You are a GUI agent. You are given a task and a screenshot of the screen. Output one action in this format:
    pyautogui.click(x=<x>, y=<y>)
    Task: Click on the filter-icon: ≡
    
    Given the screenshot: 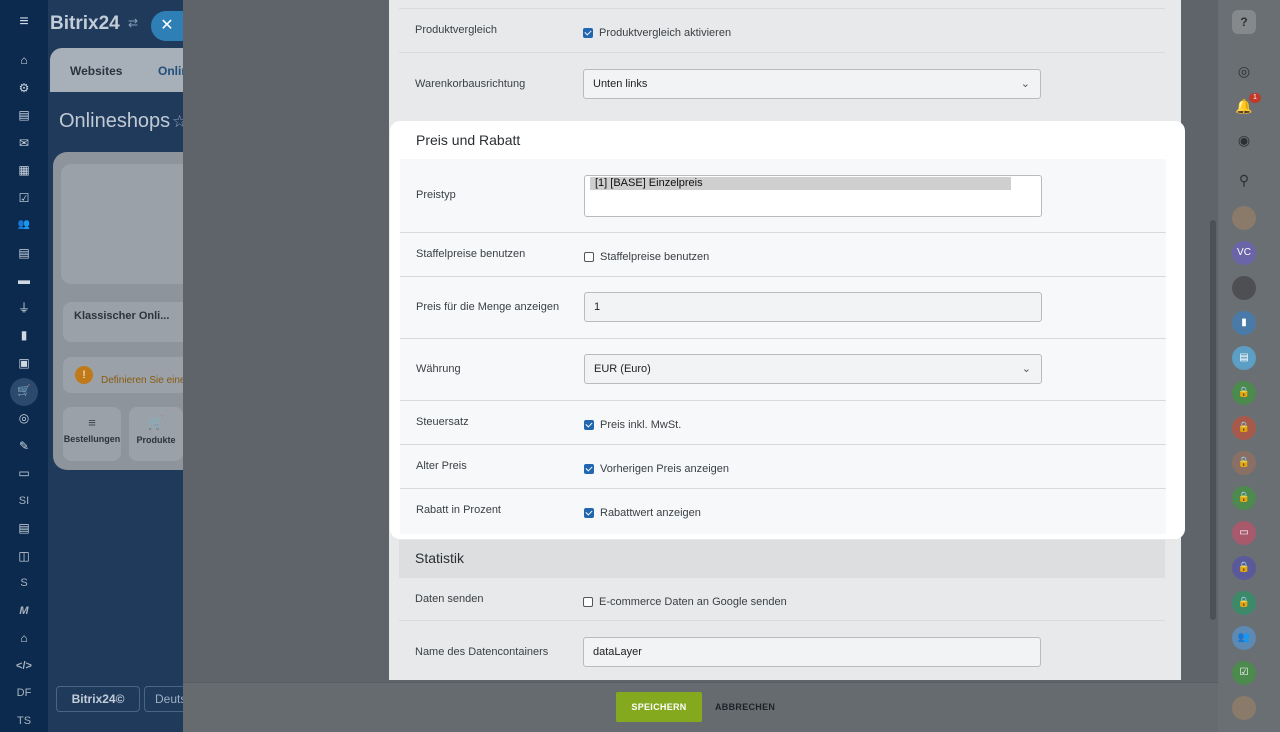 What is the action you would take?
    pyautogui.click(x=92, y=422)
    